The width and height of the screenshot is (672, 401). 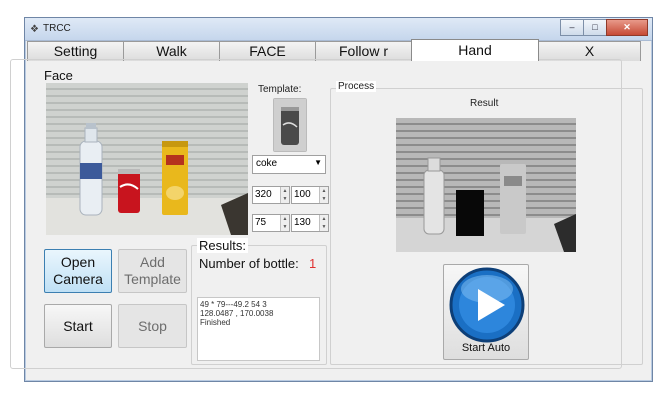 I want to click on camera-image, so click(x=147, y=159).